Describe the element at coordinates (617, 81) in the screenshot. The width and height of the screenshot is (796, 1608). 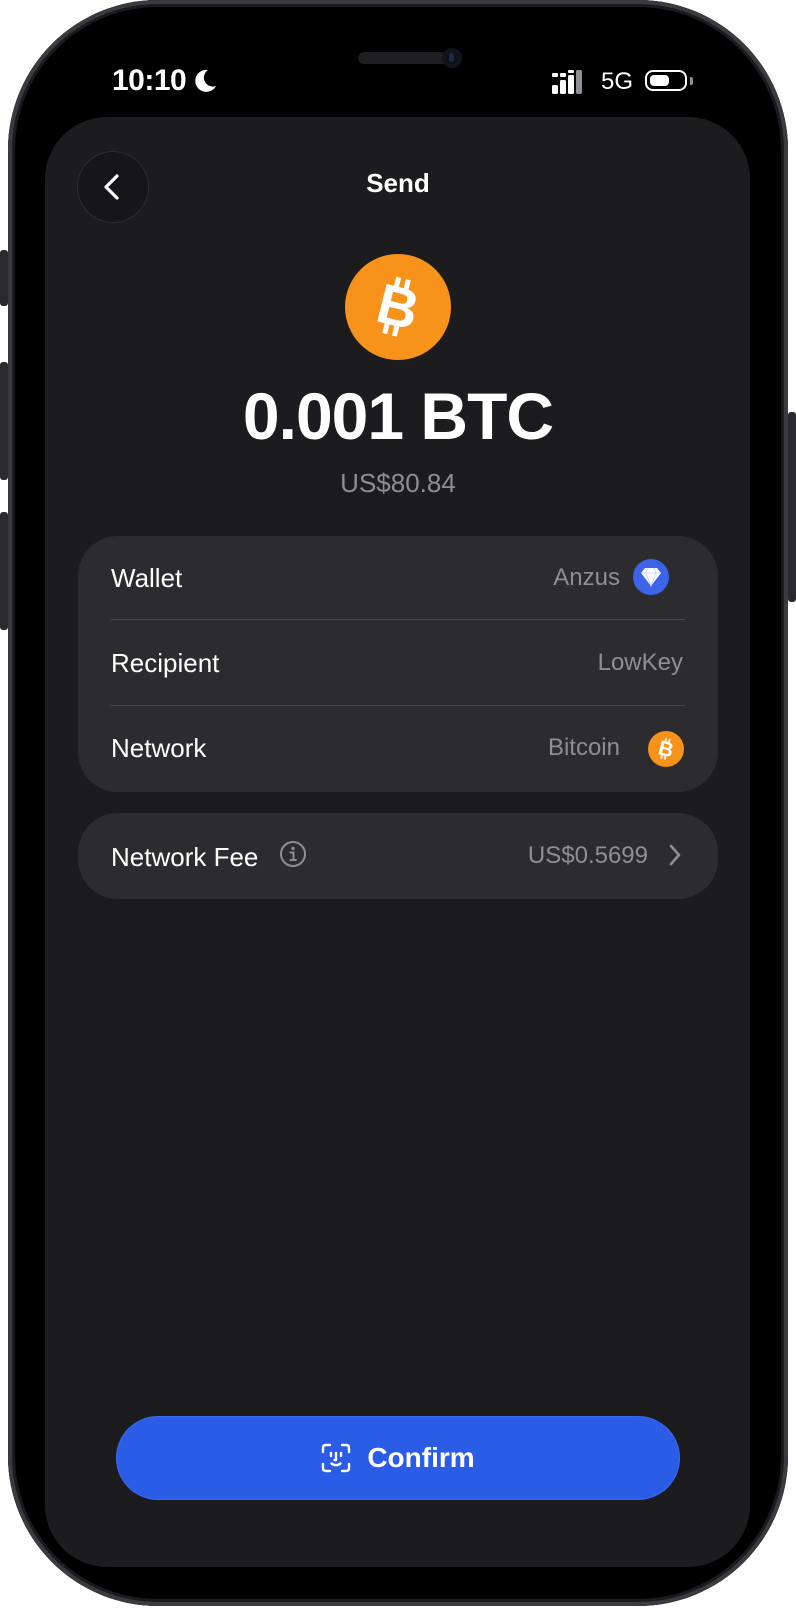
I see `network-type: 5G` at that location.